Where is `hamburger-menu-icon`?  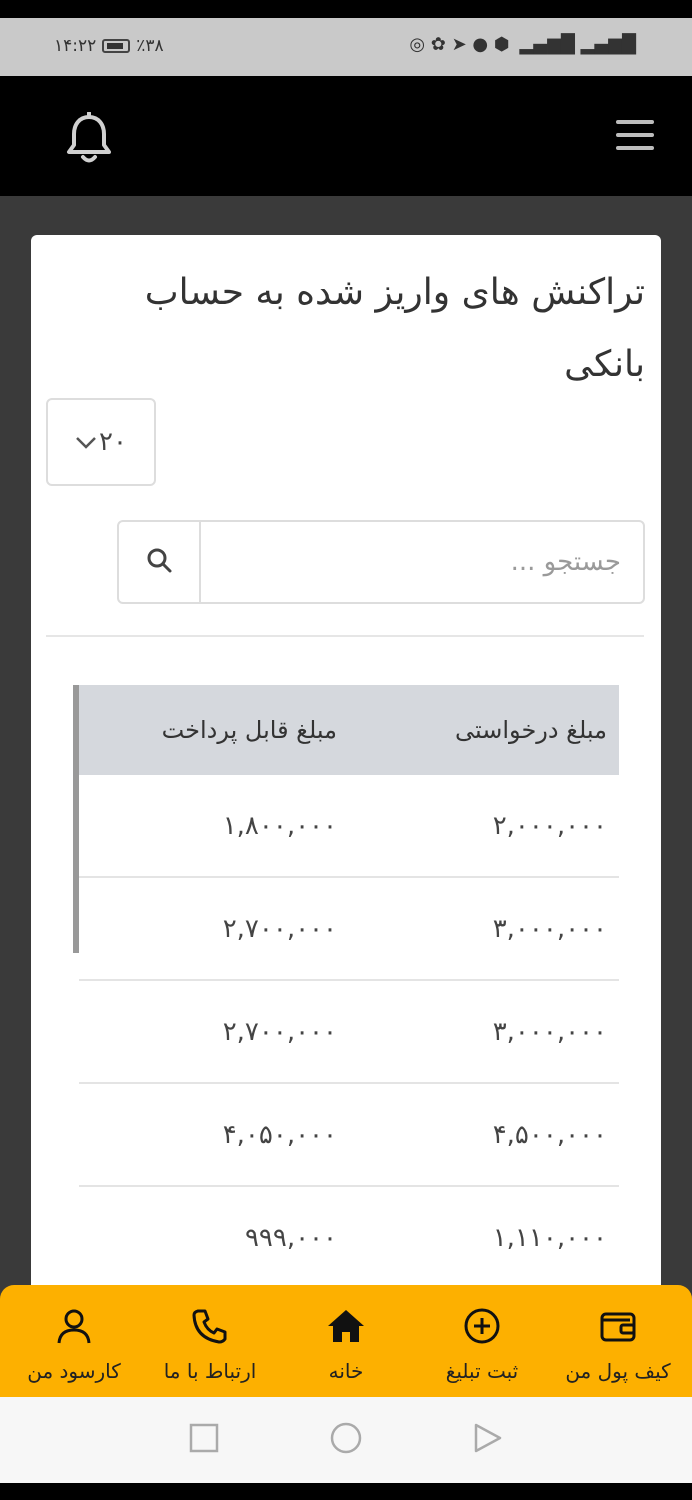 hamburger-menu-icon is located at coordinates (635, 136).